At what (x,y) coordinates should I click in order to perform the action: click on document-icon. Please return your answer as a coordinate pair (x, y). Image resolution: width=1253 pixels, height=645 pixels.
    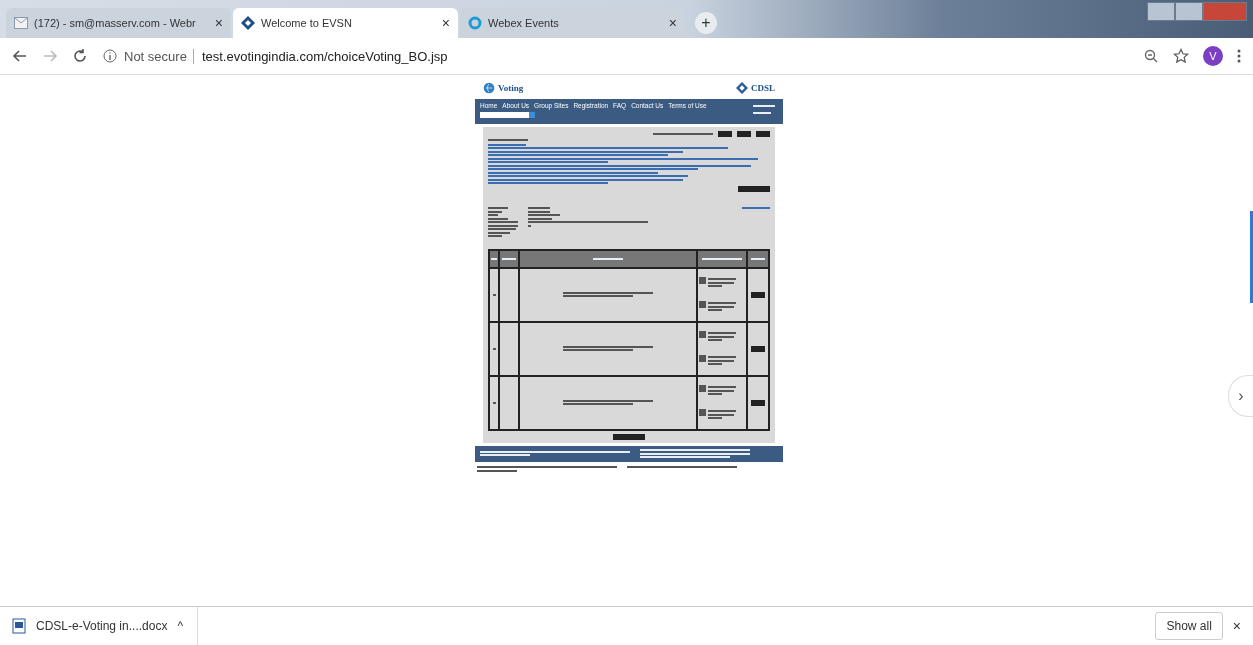
    Looking at the image, I should click on (19, 626).